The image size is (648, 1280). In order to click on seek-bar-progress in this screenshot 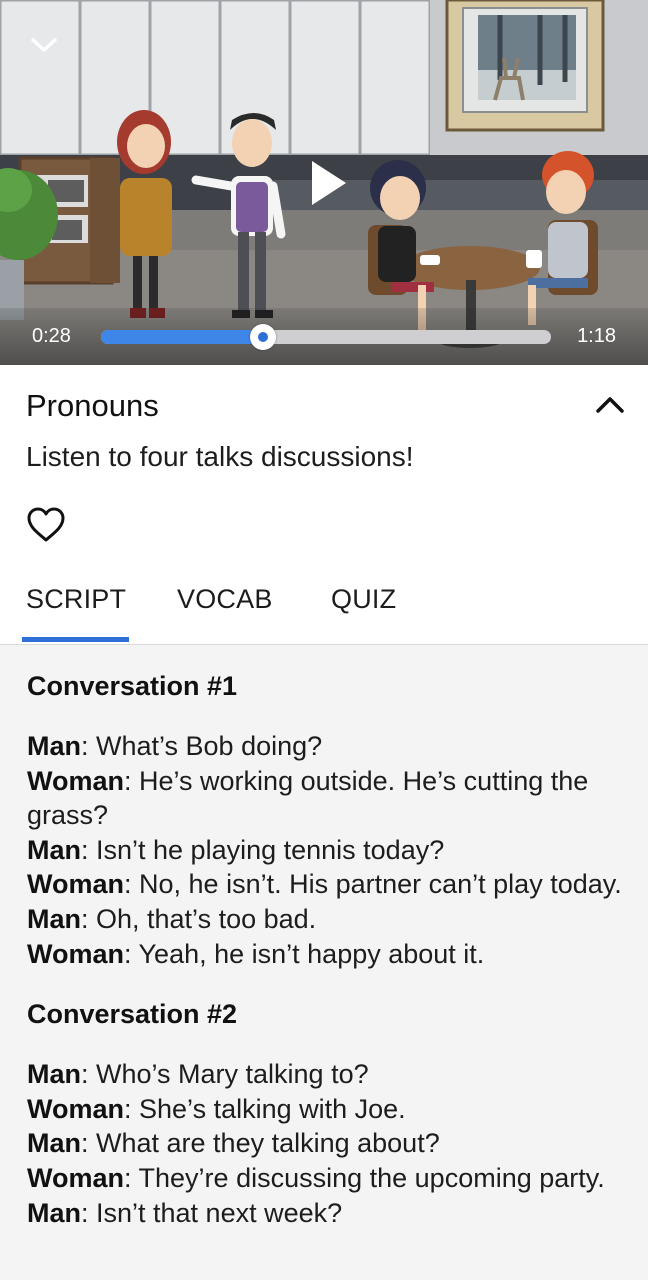, I will do `click(182, 337)`.